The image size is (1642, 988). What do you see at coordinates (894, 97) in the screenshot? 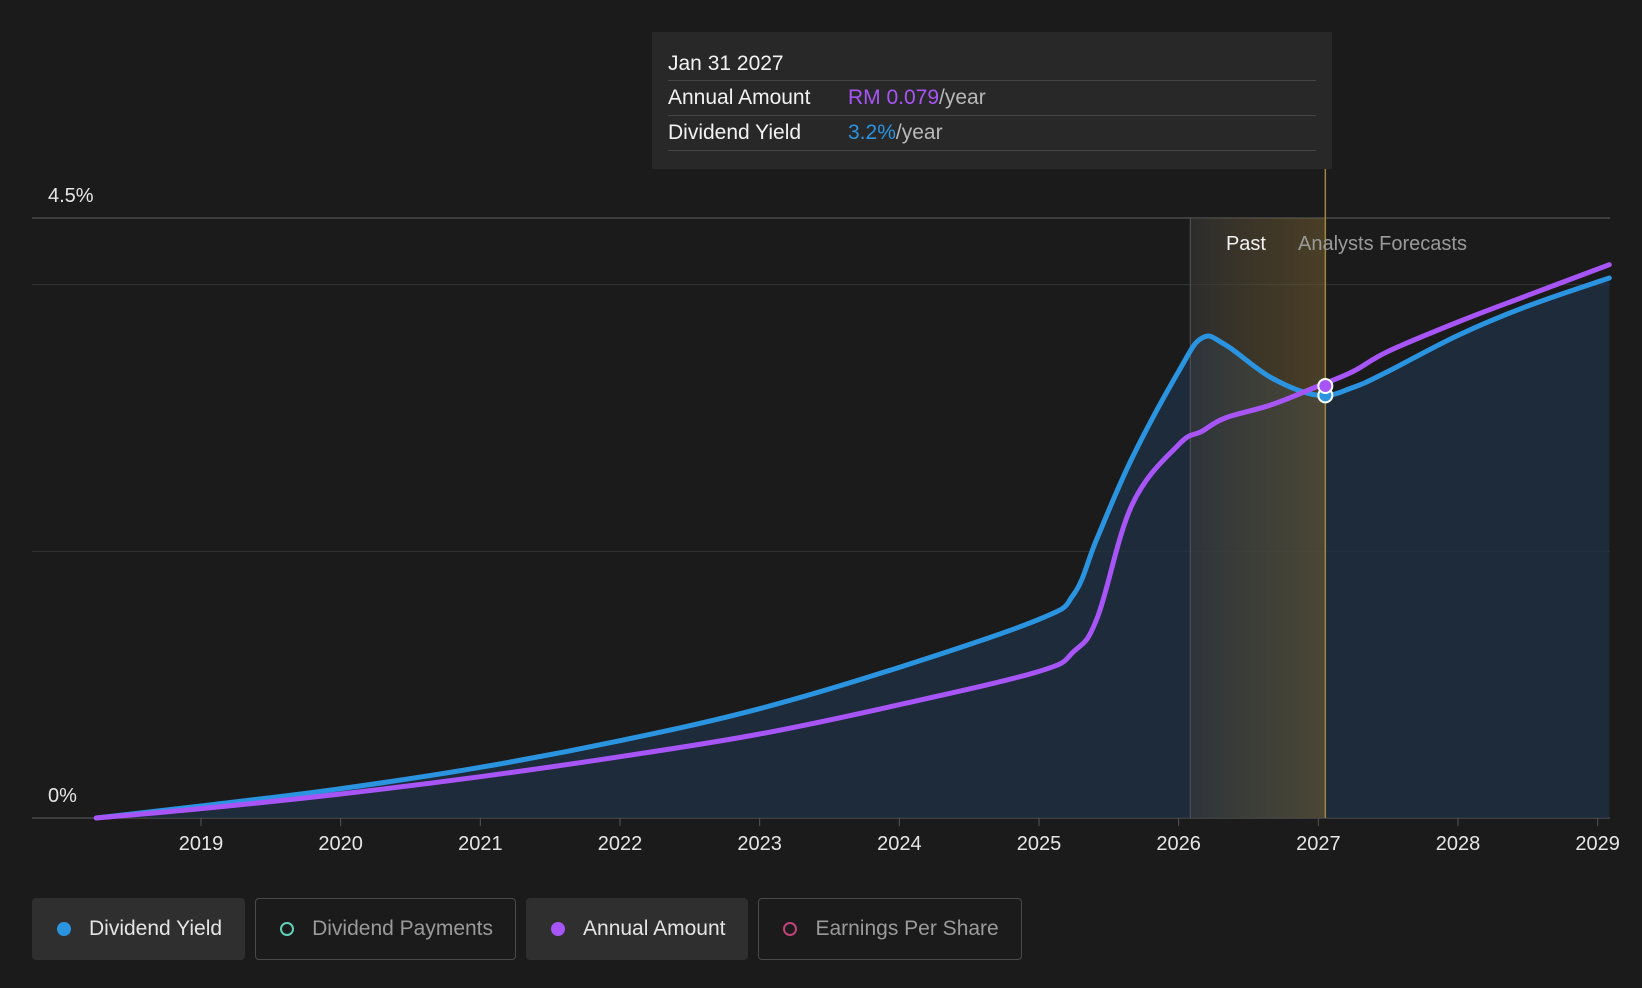
I see `tooltip-value: RM 0.079` at bounding box center [894, 97].